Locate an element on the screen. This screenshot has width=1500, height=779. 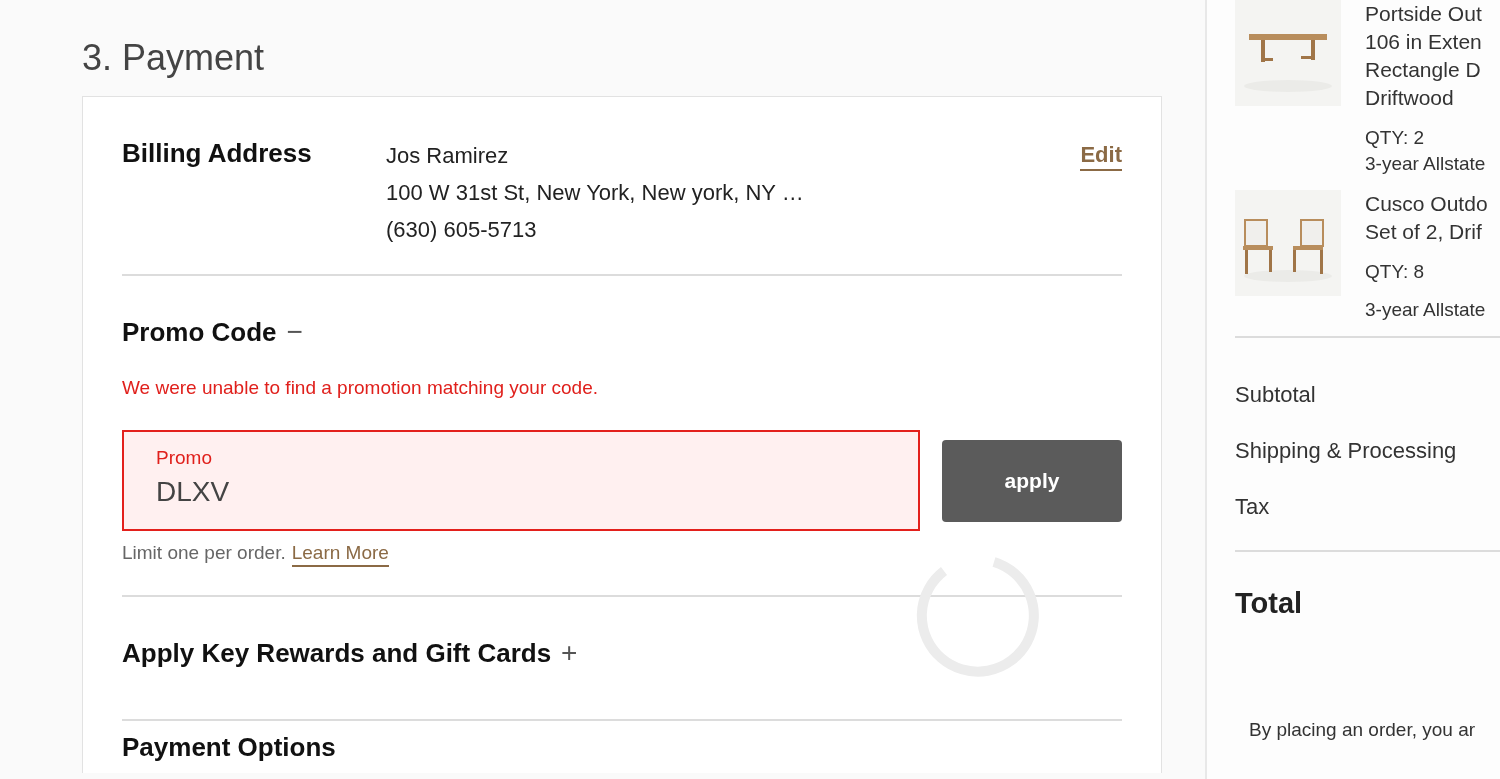
apply-button: apply is located at coordinates (1032, 481).